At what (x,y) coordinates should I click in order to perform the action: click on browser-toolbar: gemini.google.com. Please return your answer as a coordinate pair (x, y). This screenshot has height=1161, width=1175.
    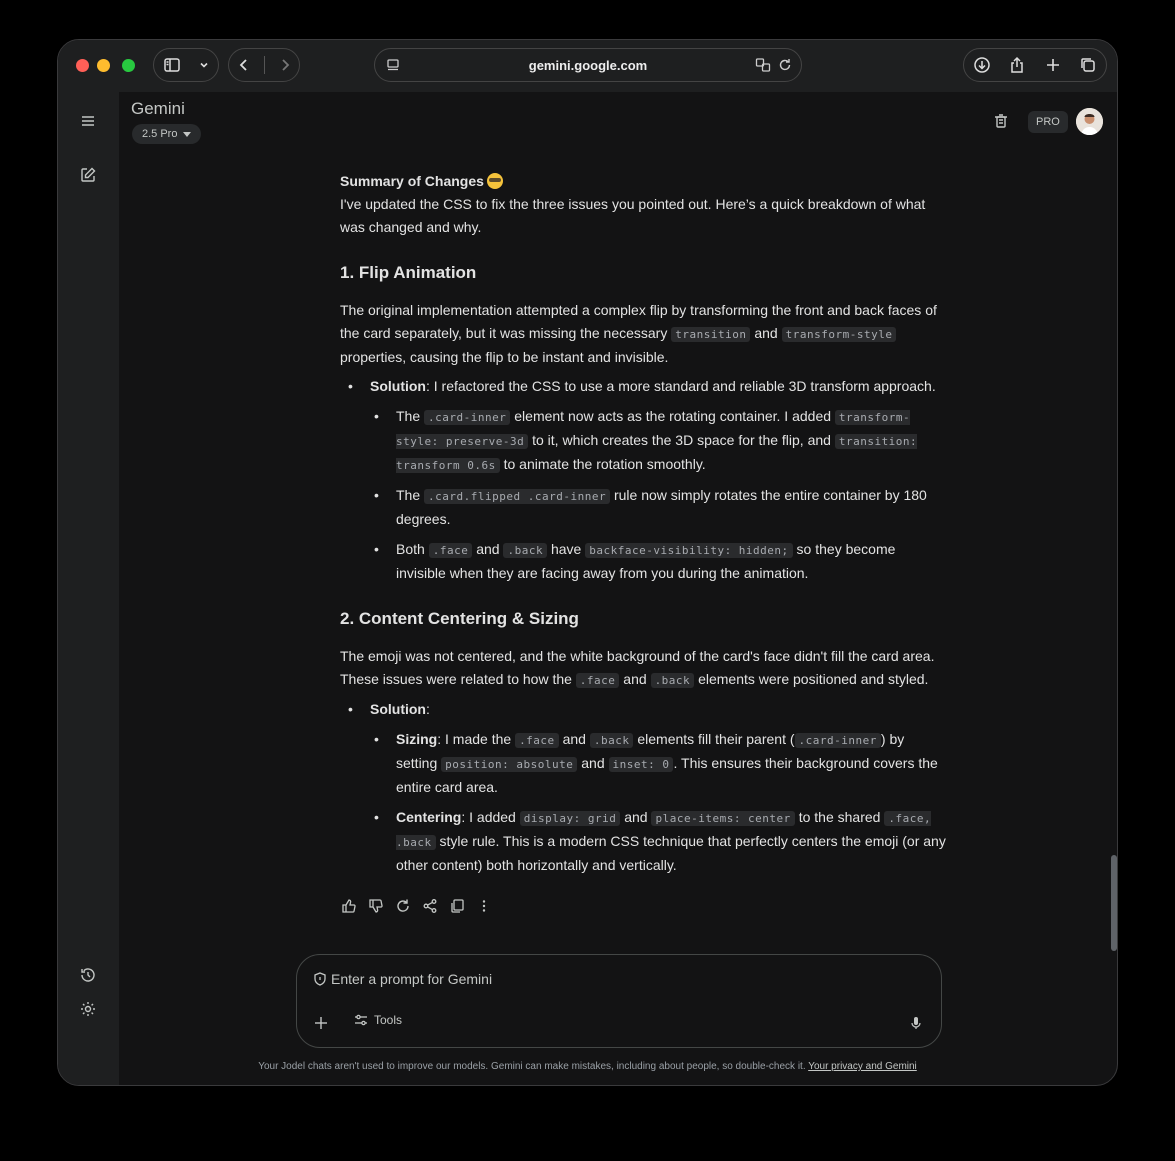
    Looking at the image, I should click on (587, 66).